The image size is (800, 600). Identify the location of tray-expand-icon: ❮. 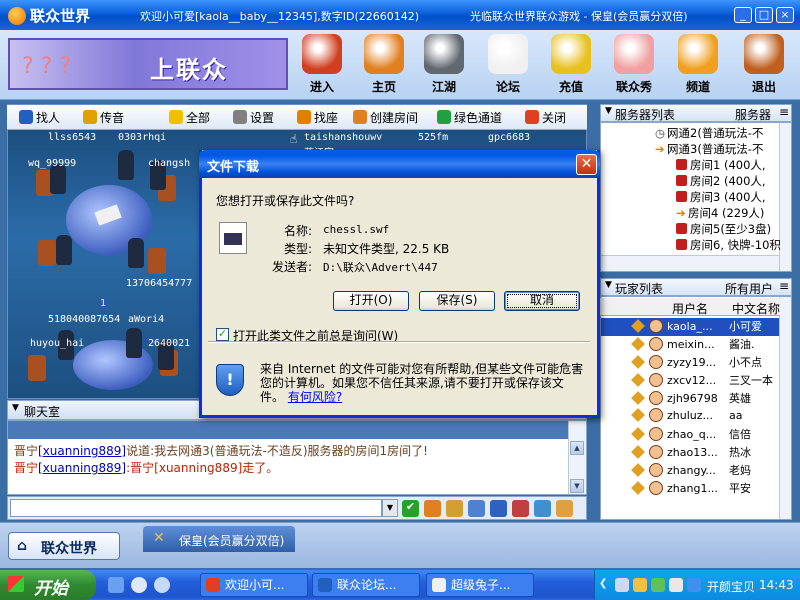
(603, 583).